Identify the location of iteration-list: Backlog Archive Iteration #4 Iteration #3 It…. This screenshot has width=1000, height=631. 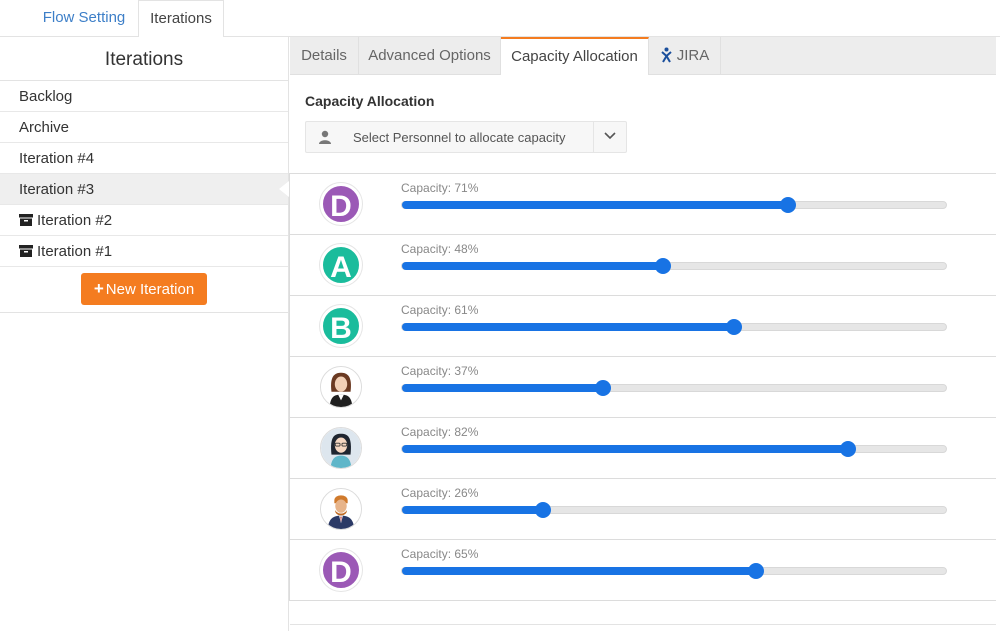
(144, 174).